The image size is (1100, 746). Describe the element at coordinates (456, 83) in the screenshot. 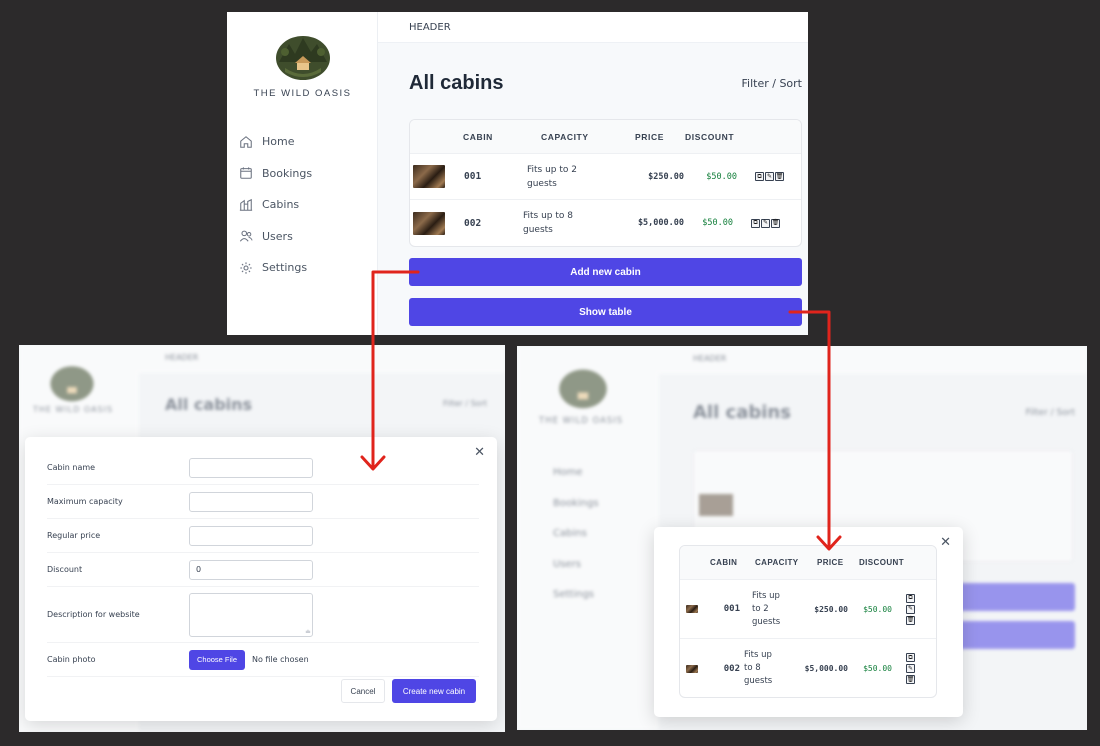

I see `page-title: All cabins` at that location.